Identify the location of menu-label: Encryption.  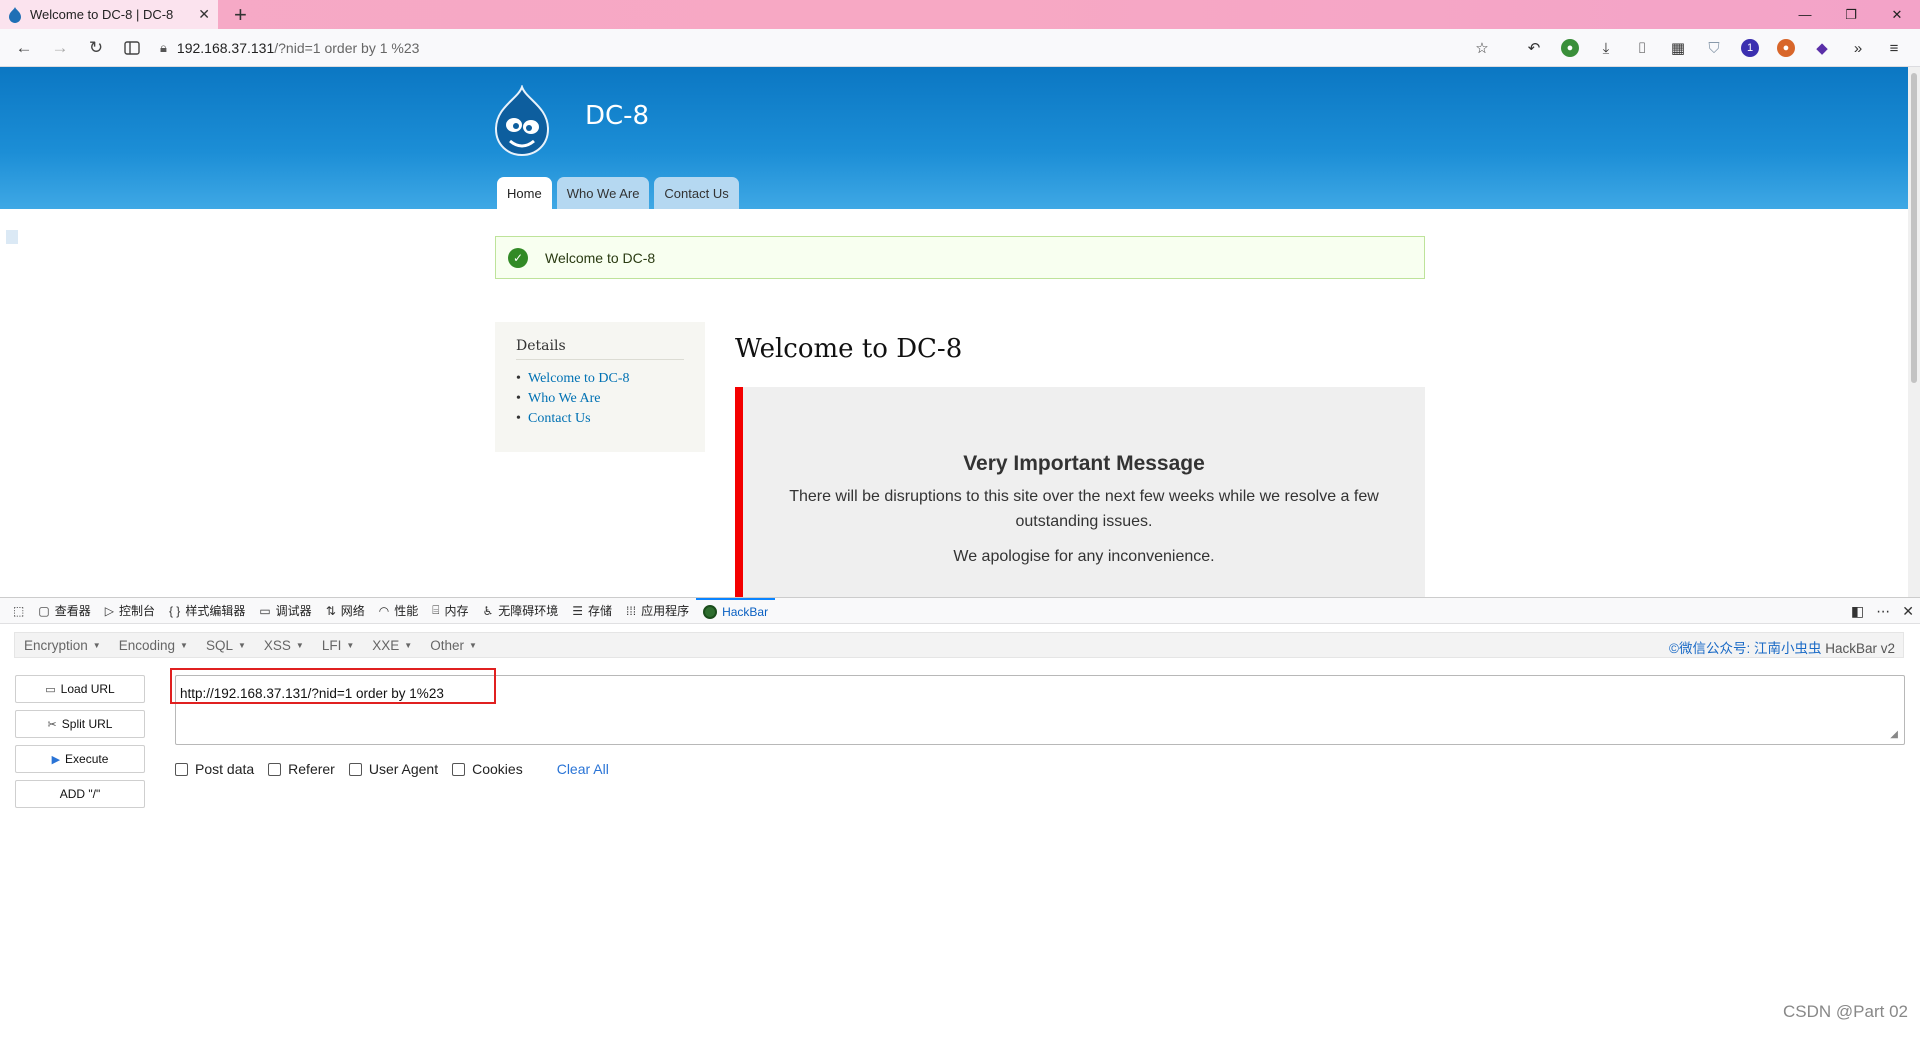
(56, 645).